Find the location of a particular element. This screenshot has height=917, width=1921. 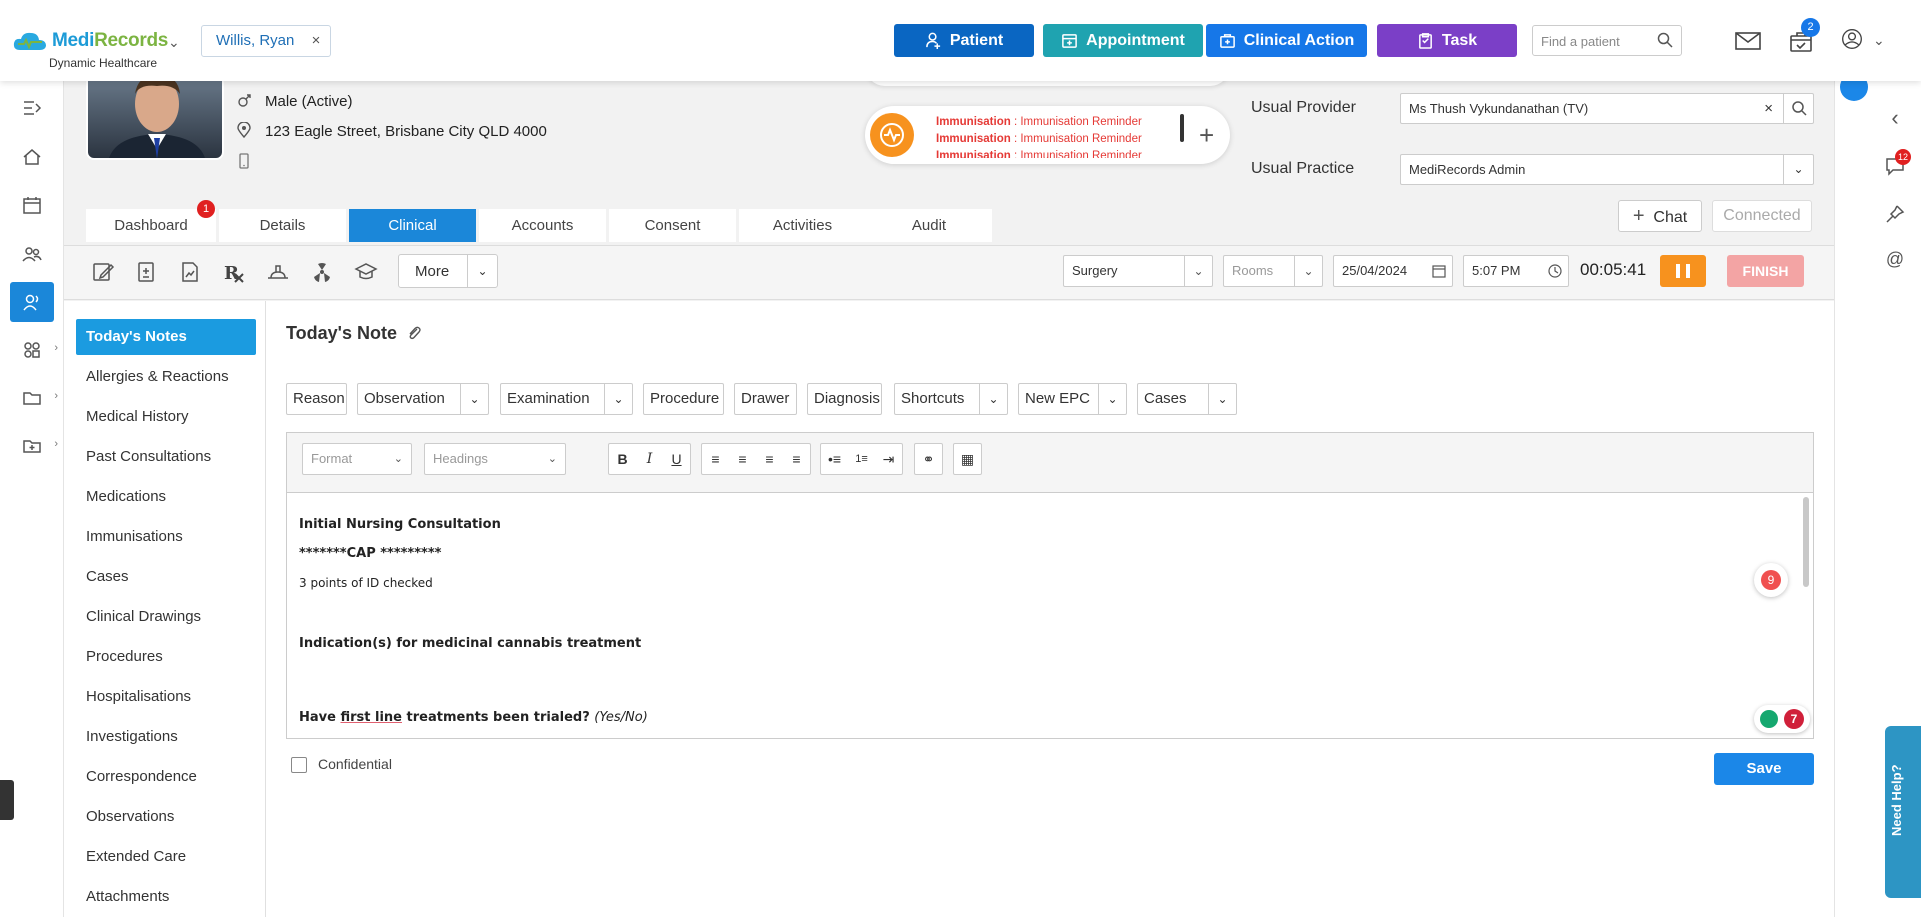

patient-tag-close-icon: × is located at coordinates (316, 41).